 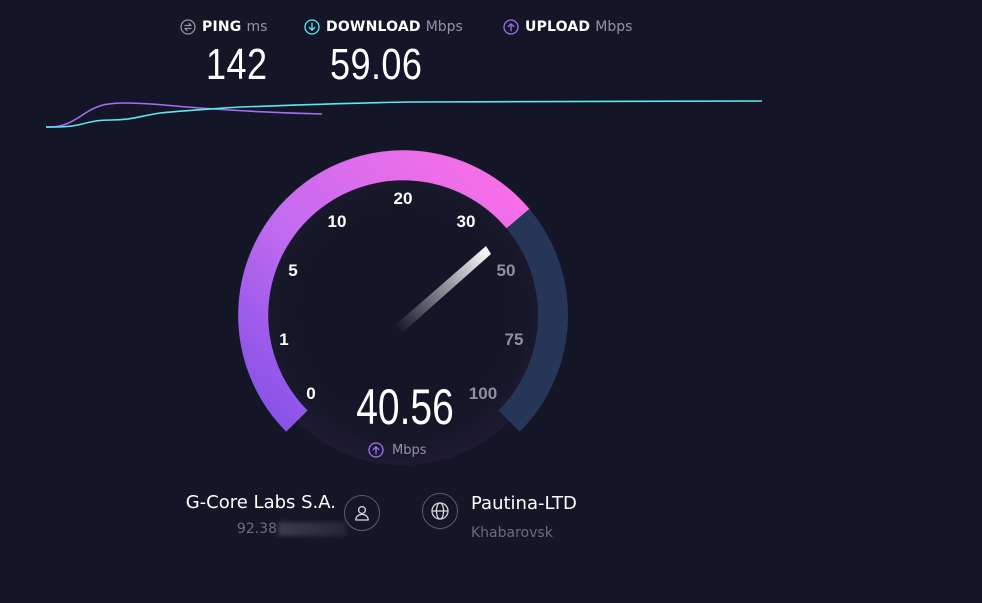 I want to click on user-icon, so click(x=362, y=513).